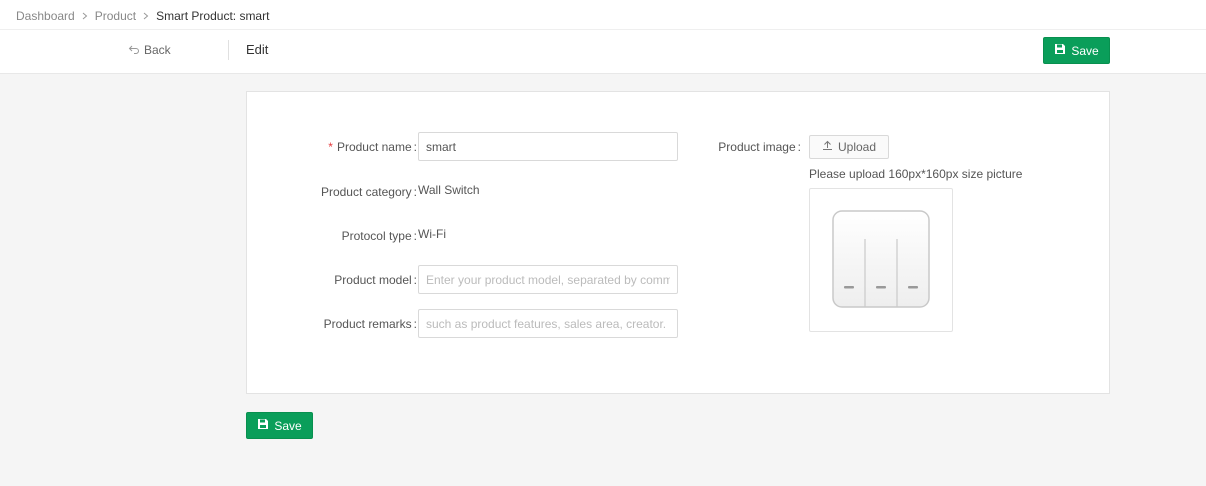 The width and height of the screenshot is (1206, 486). I want to click on save-button-top: Save, so click(1076, 50).